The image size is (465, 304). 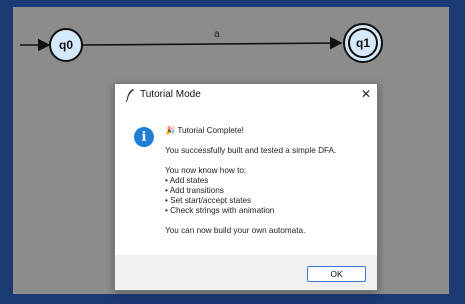 I want to click on accept-ring: q1, so click(x=363, y=43).